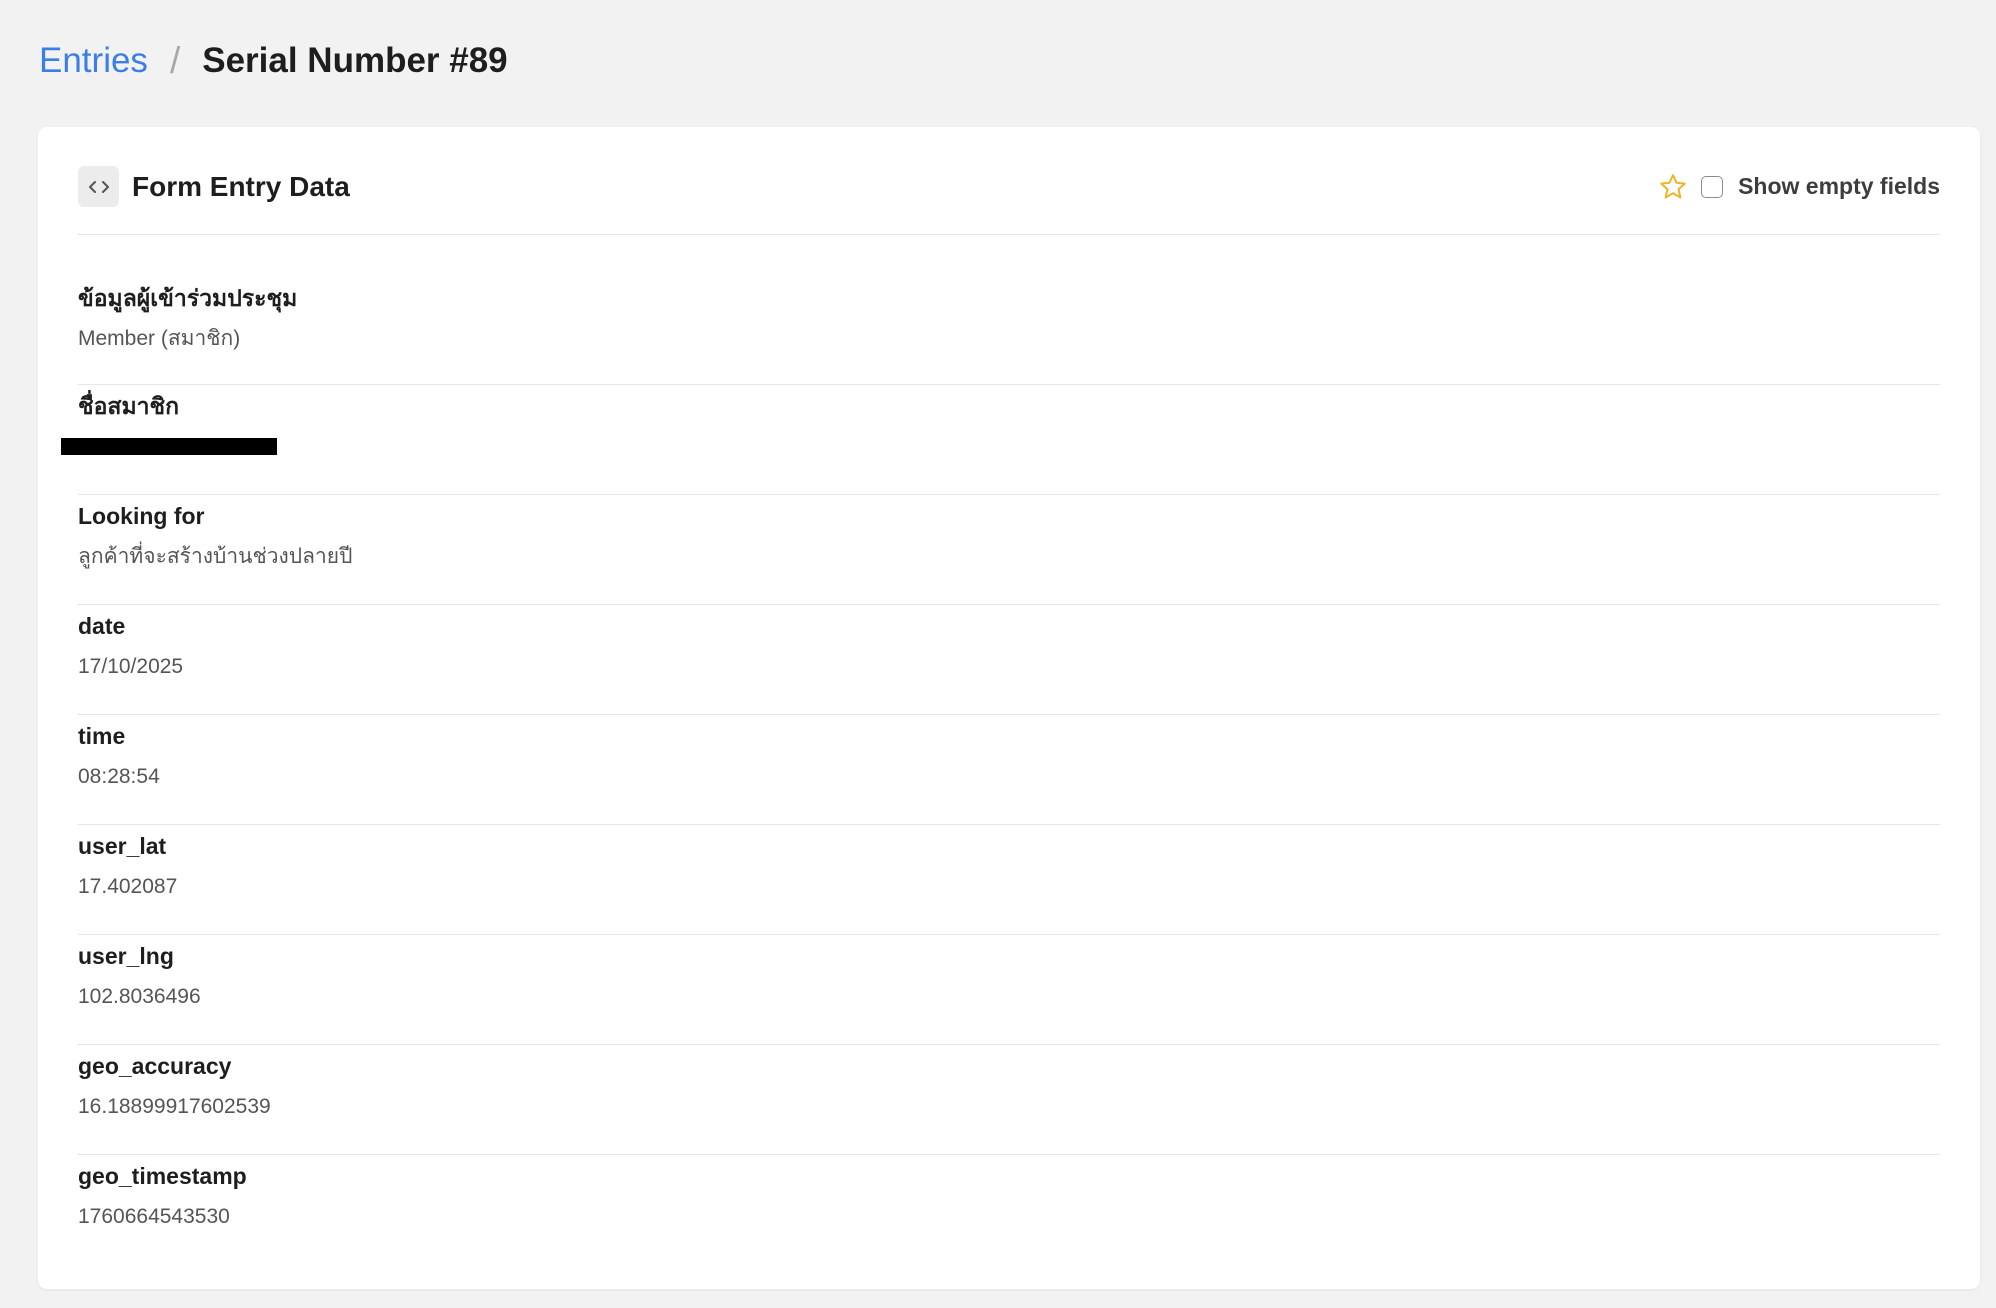 Image resolution: width=1996 pixels, height=1308 pixels. What do you see at coordinates (128, 886) in the screenshot?
I see `field-value: 17.402087` at bounding box center [128, 886].